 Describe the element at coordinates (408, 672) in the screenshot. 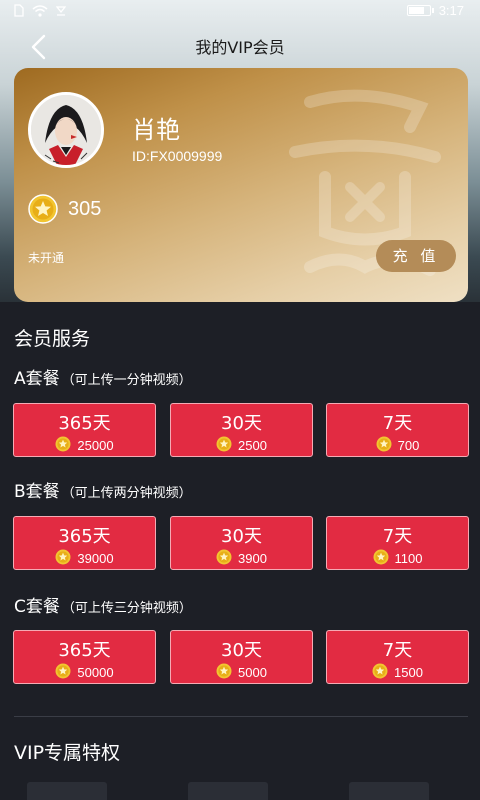

I see `option-price-value: 1500` at that location.